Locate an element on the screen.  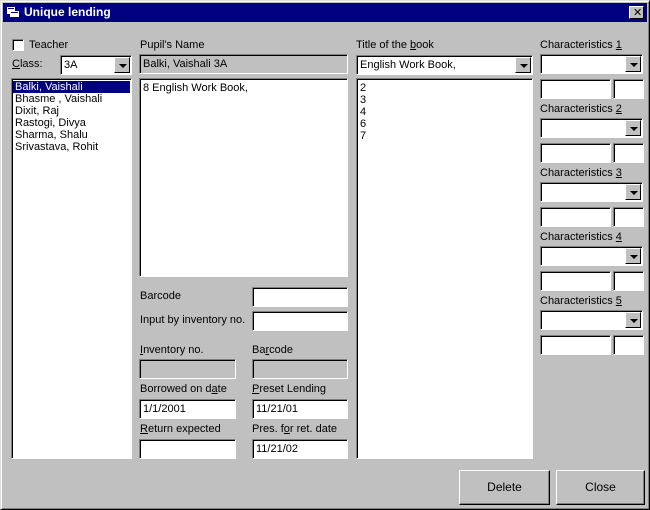
pres-ret-date-input: 11/21/02 is located at coordinates (300, 449).